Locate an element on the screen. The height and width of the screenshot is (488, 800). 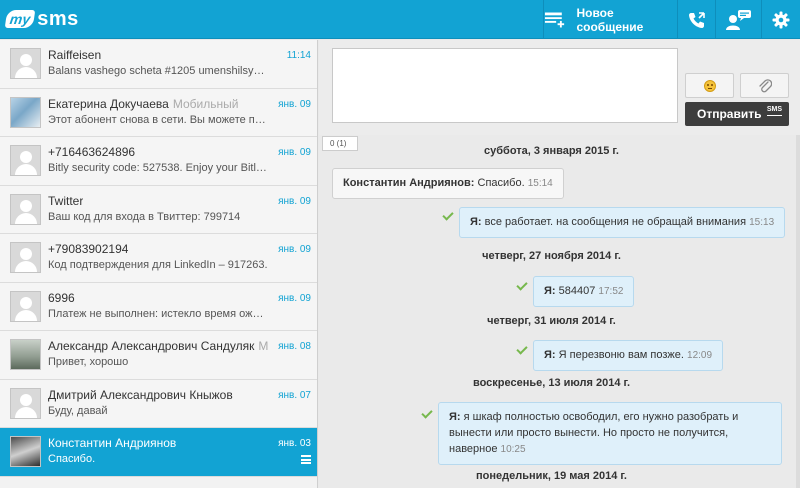
message-preview: Привет, хорошо is located at coordinates (88, 362).